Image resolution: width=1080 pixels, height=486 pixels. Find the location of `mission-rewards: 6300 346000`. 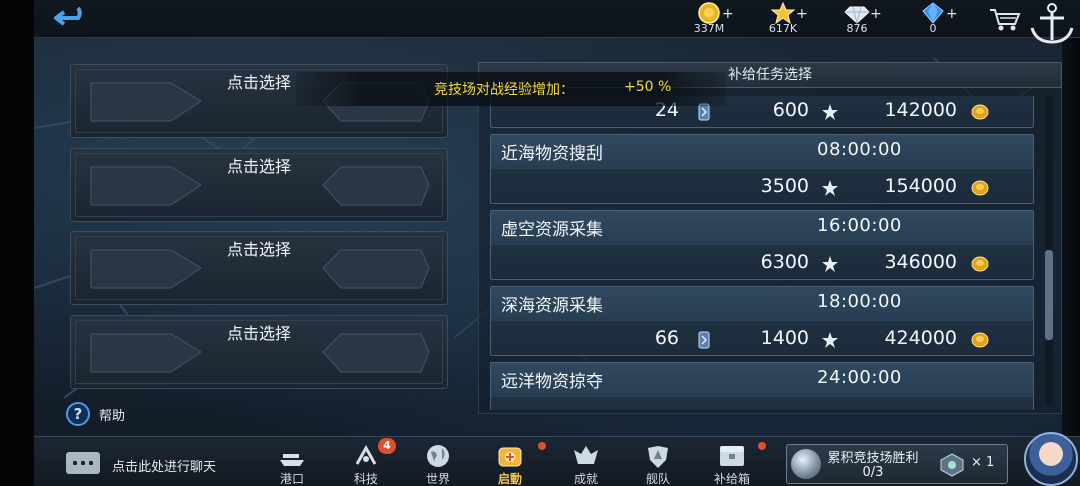

mission-rewards: 6300 346000 is located at coordinates (762, 264).